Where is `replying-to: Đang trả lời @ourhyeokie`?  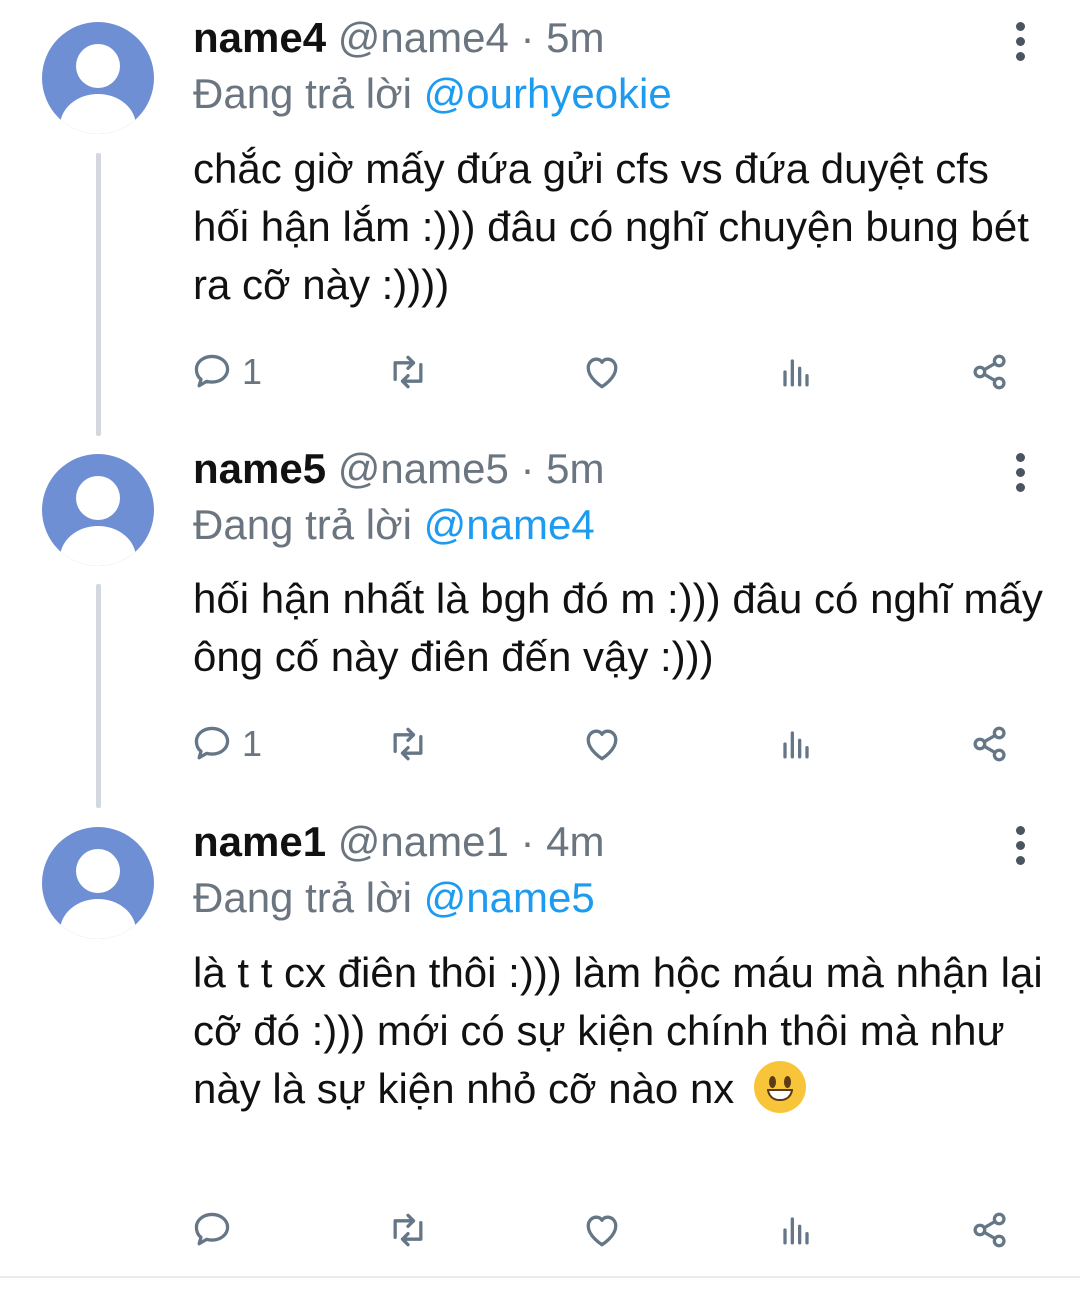 replying-to: Đang trả lời @ourhyeokie is located at coordinates (432, 94).